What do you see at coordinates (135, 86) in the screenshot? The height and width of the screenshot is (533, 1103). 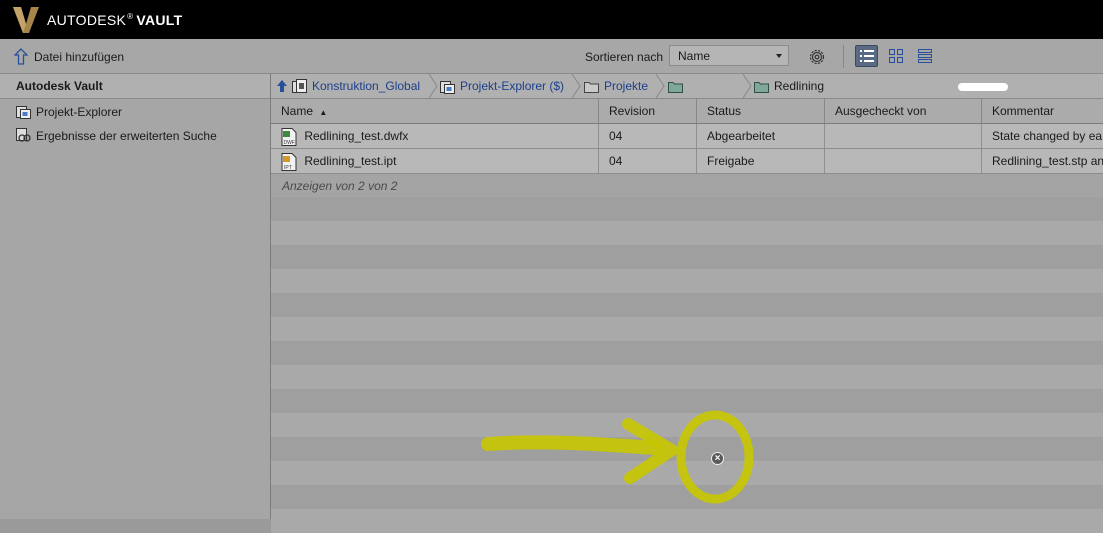 I see `navigation-panel-title: Autodesk Vault` at bounding box center [135, 86].